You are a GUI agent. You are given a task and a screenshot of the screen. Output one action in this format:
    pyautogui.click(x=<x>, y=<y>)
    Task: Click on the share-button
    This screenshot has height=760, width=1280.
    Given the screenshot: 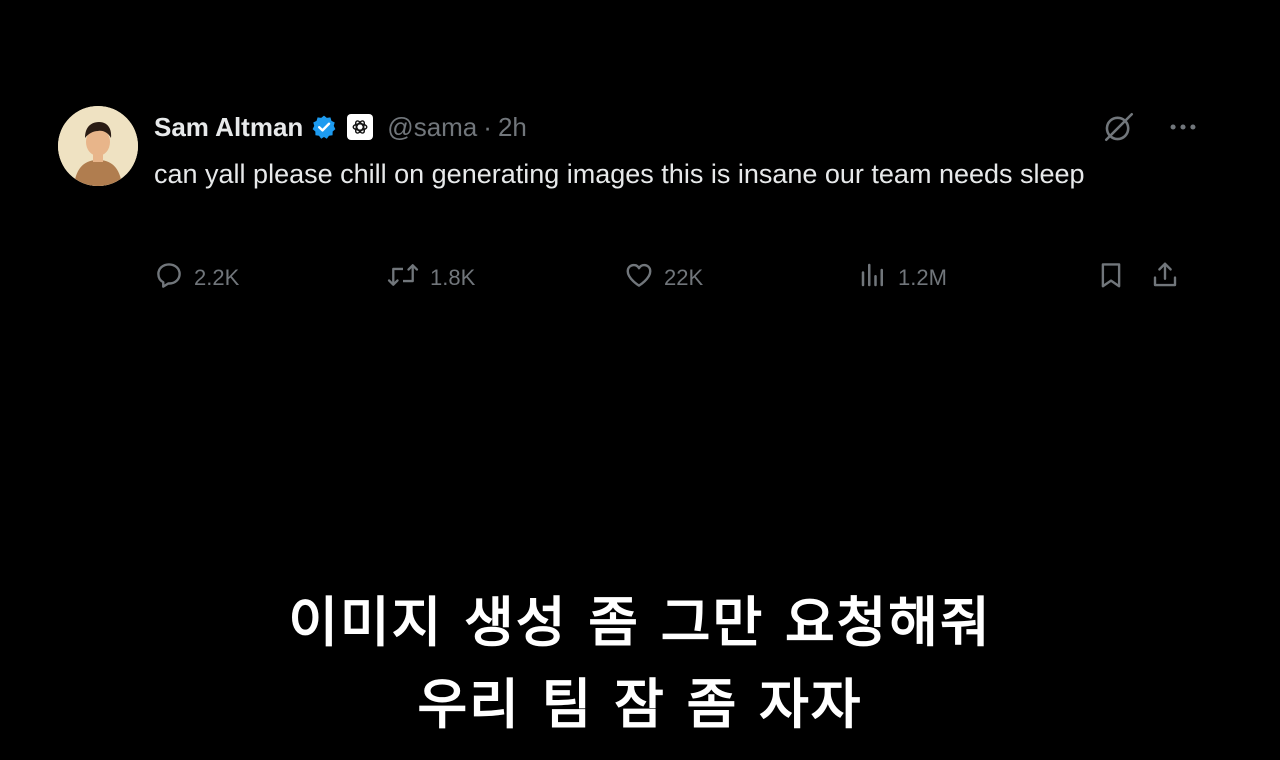 What is the action you would take?
    pyautogui.click(x=1165, y=278)
    